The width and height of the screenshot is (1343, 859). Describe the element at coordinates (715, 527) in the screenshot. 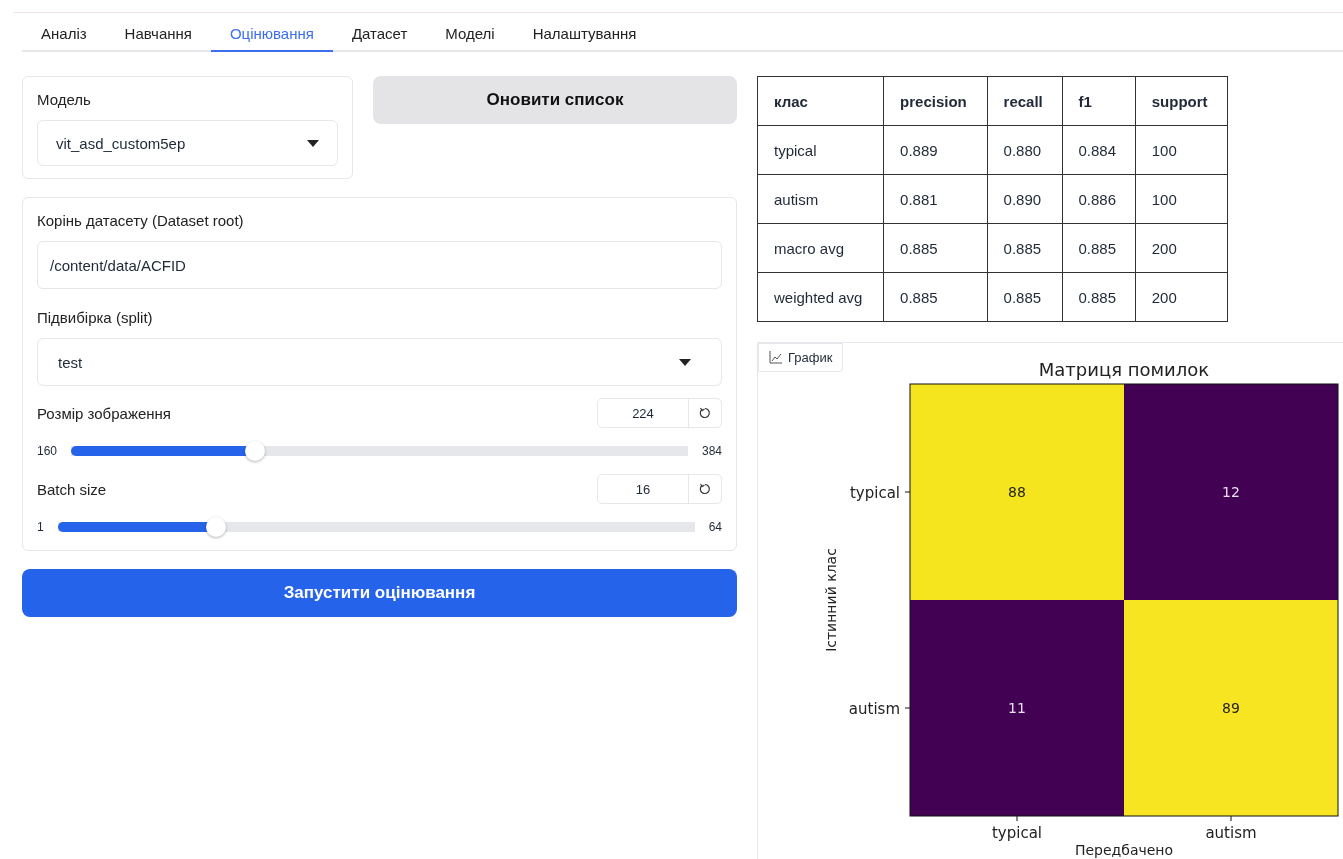

I see `slider-max: 64` at that location.